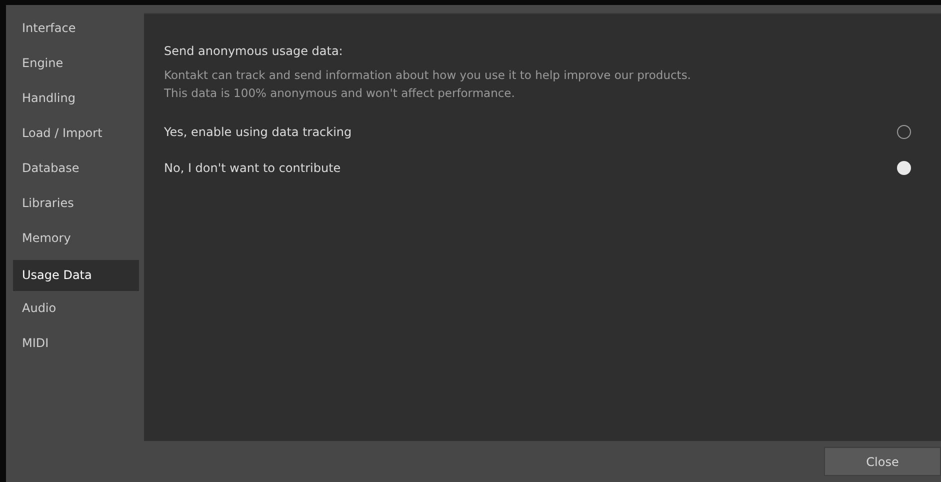 The height and width of the screenshot is (482, 941). What do you see at coordinates (340, 93) in the screenshot?
I see `description-text: This data is 100% anonymous and won't affect performance.` at bounding box center [340, 93].